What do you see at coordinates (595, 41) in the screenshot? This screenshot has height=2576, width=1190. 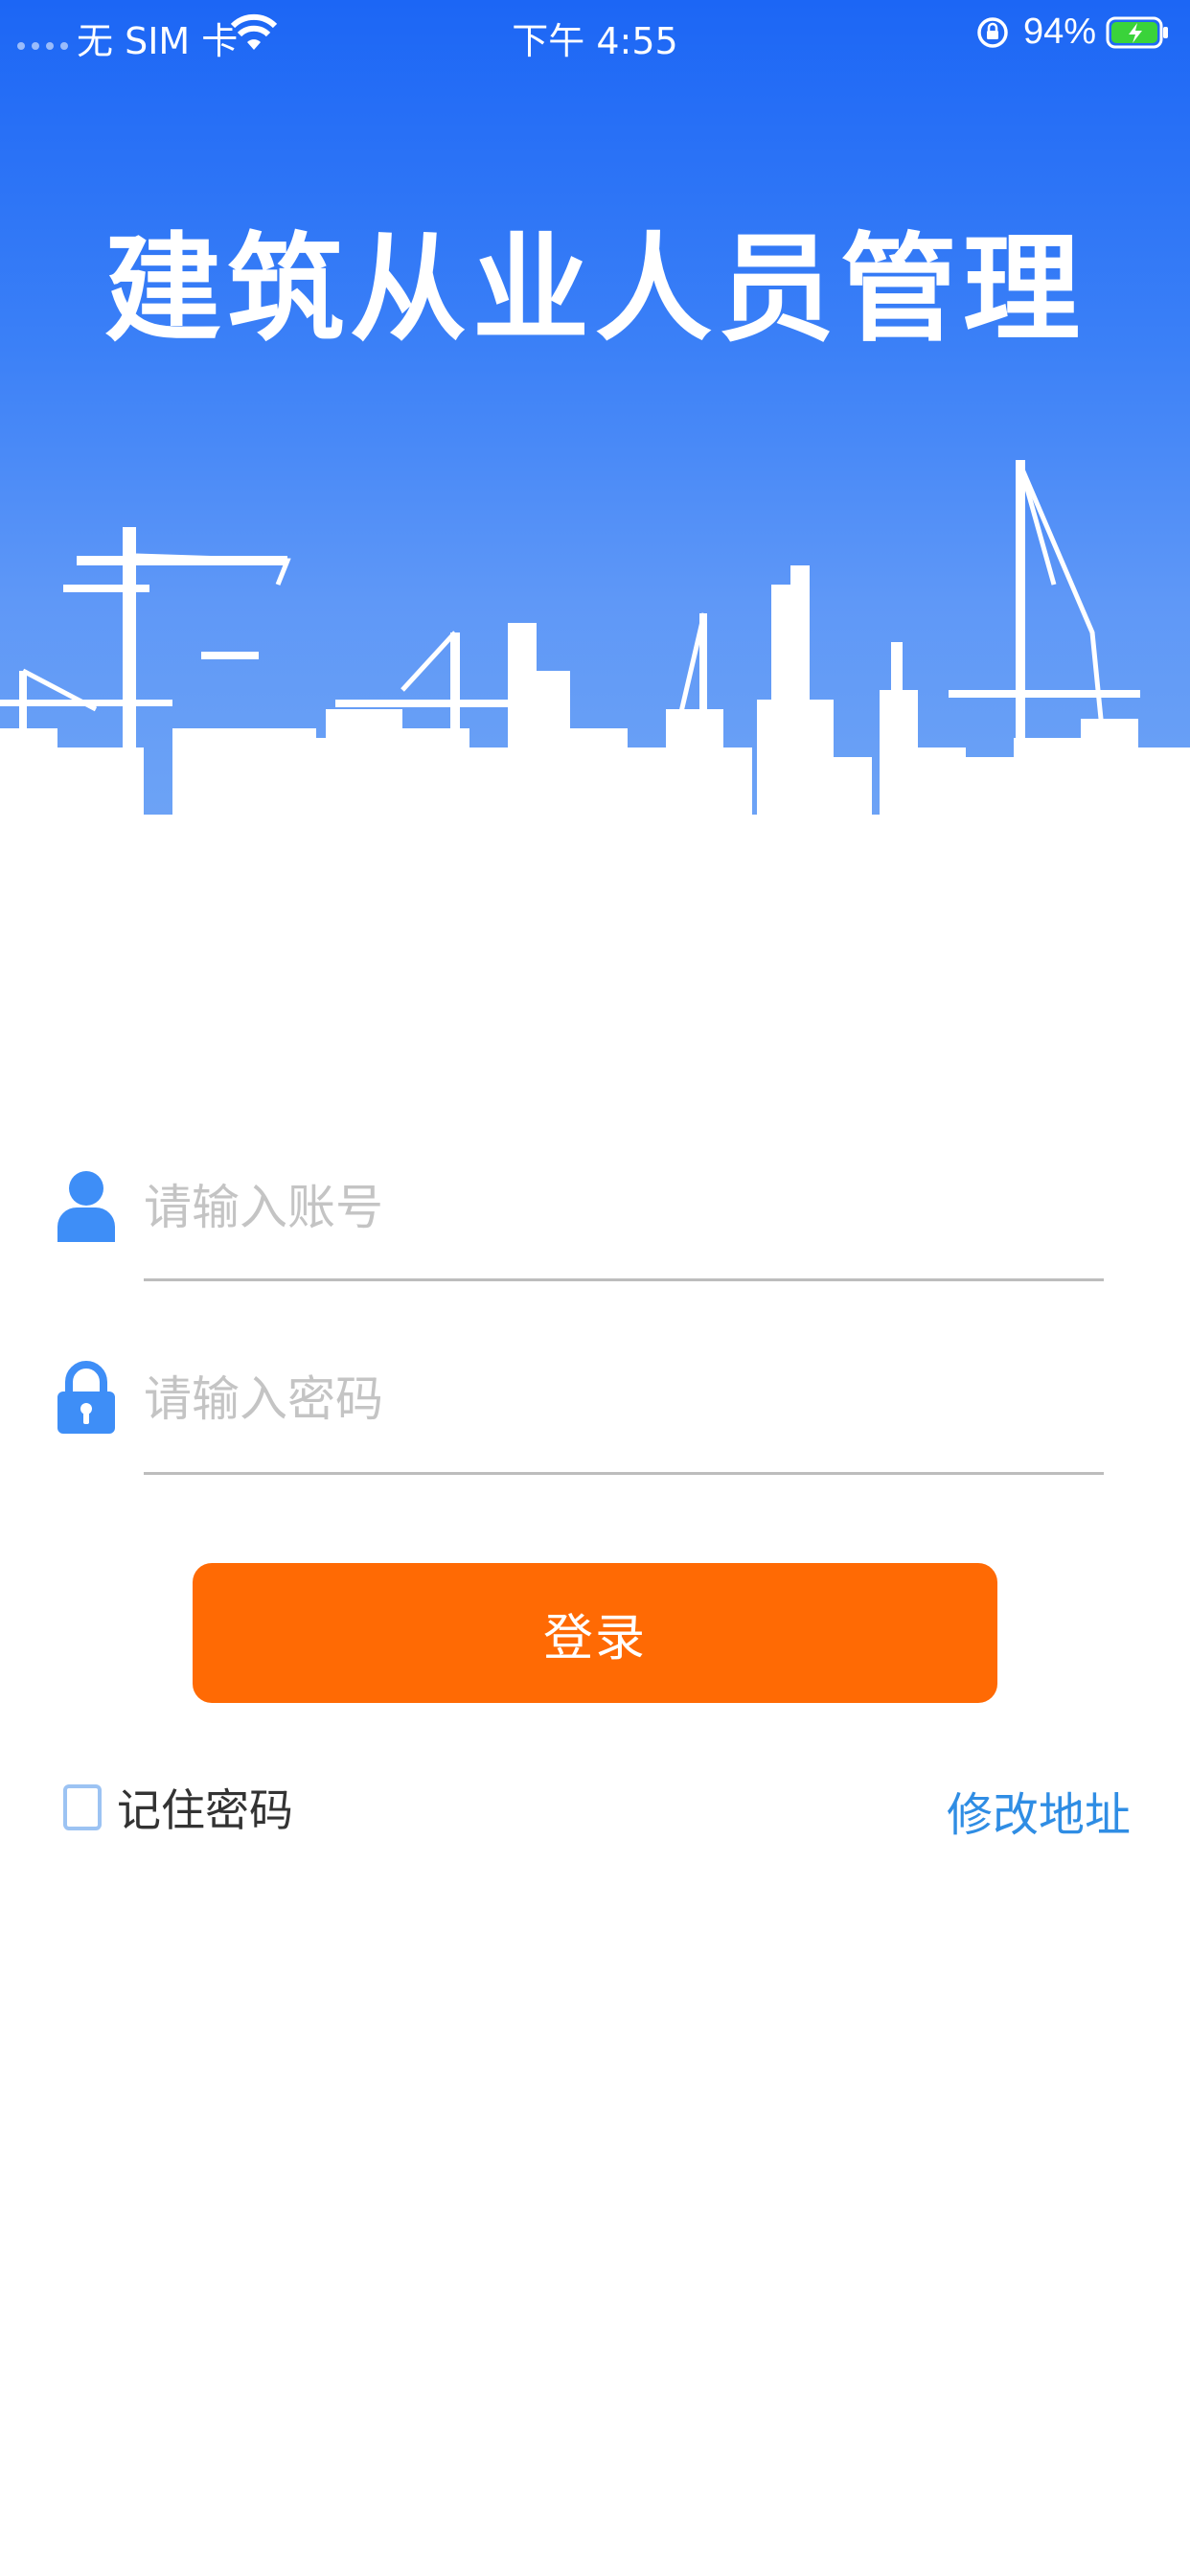 I see `status-time: 下午 4:55` at bounding box center [595, 41].